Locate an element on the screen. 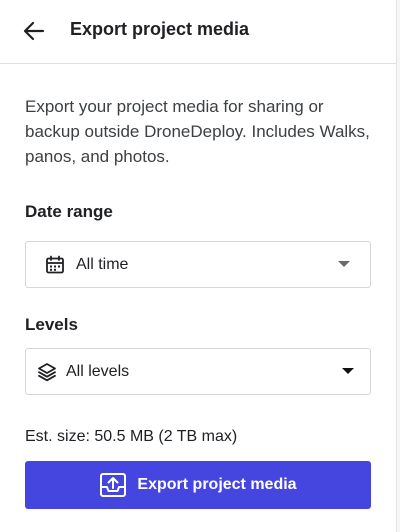  export-tray-icon is located at coordinates (113, 485).